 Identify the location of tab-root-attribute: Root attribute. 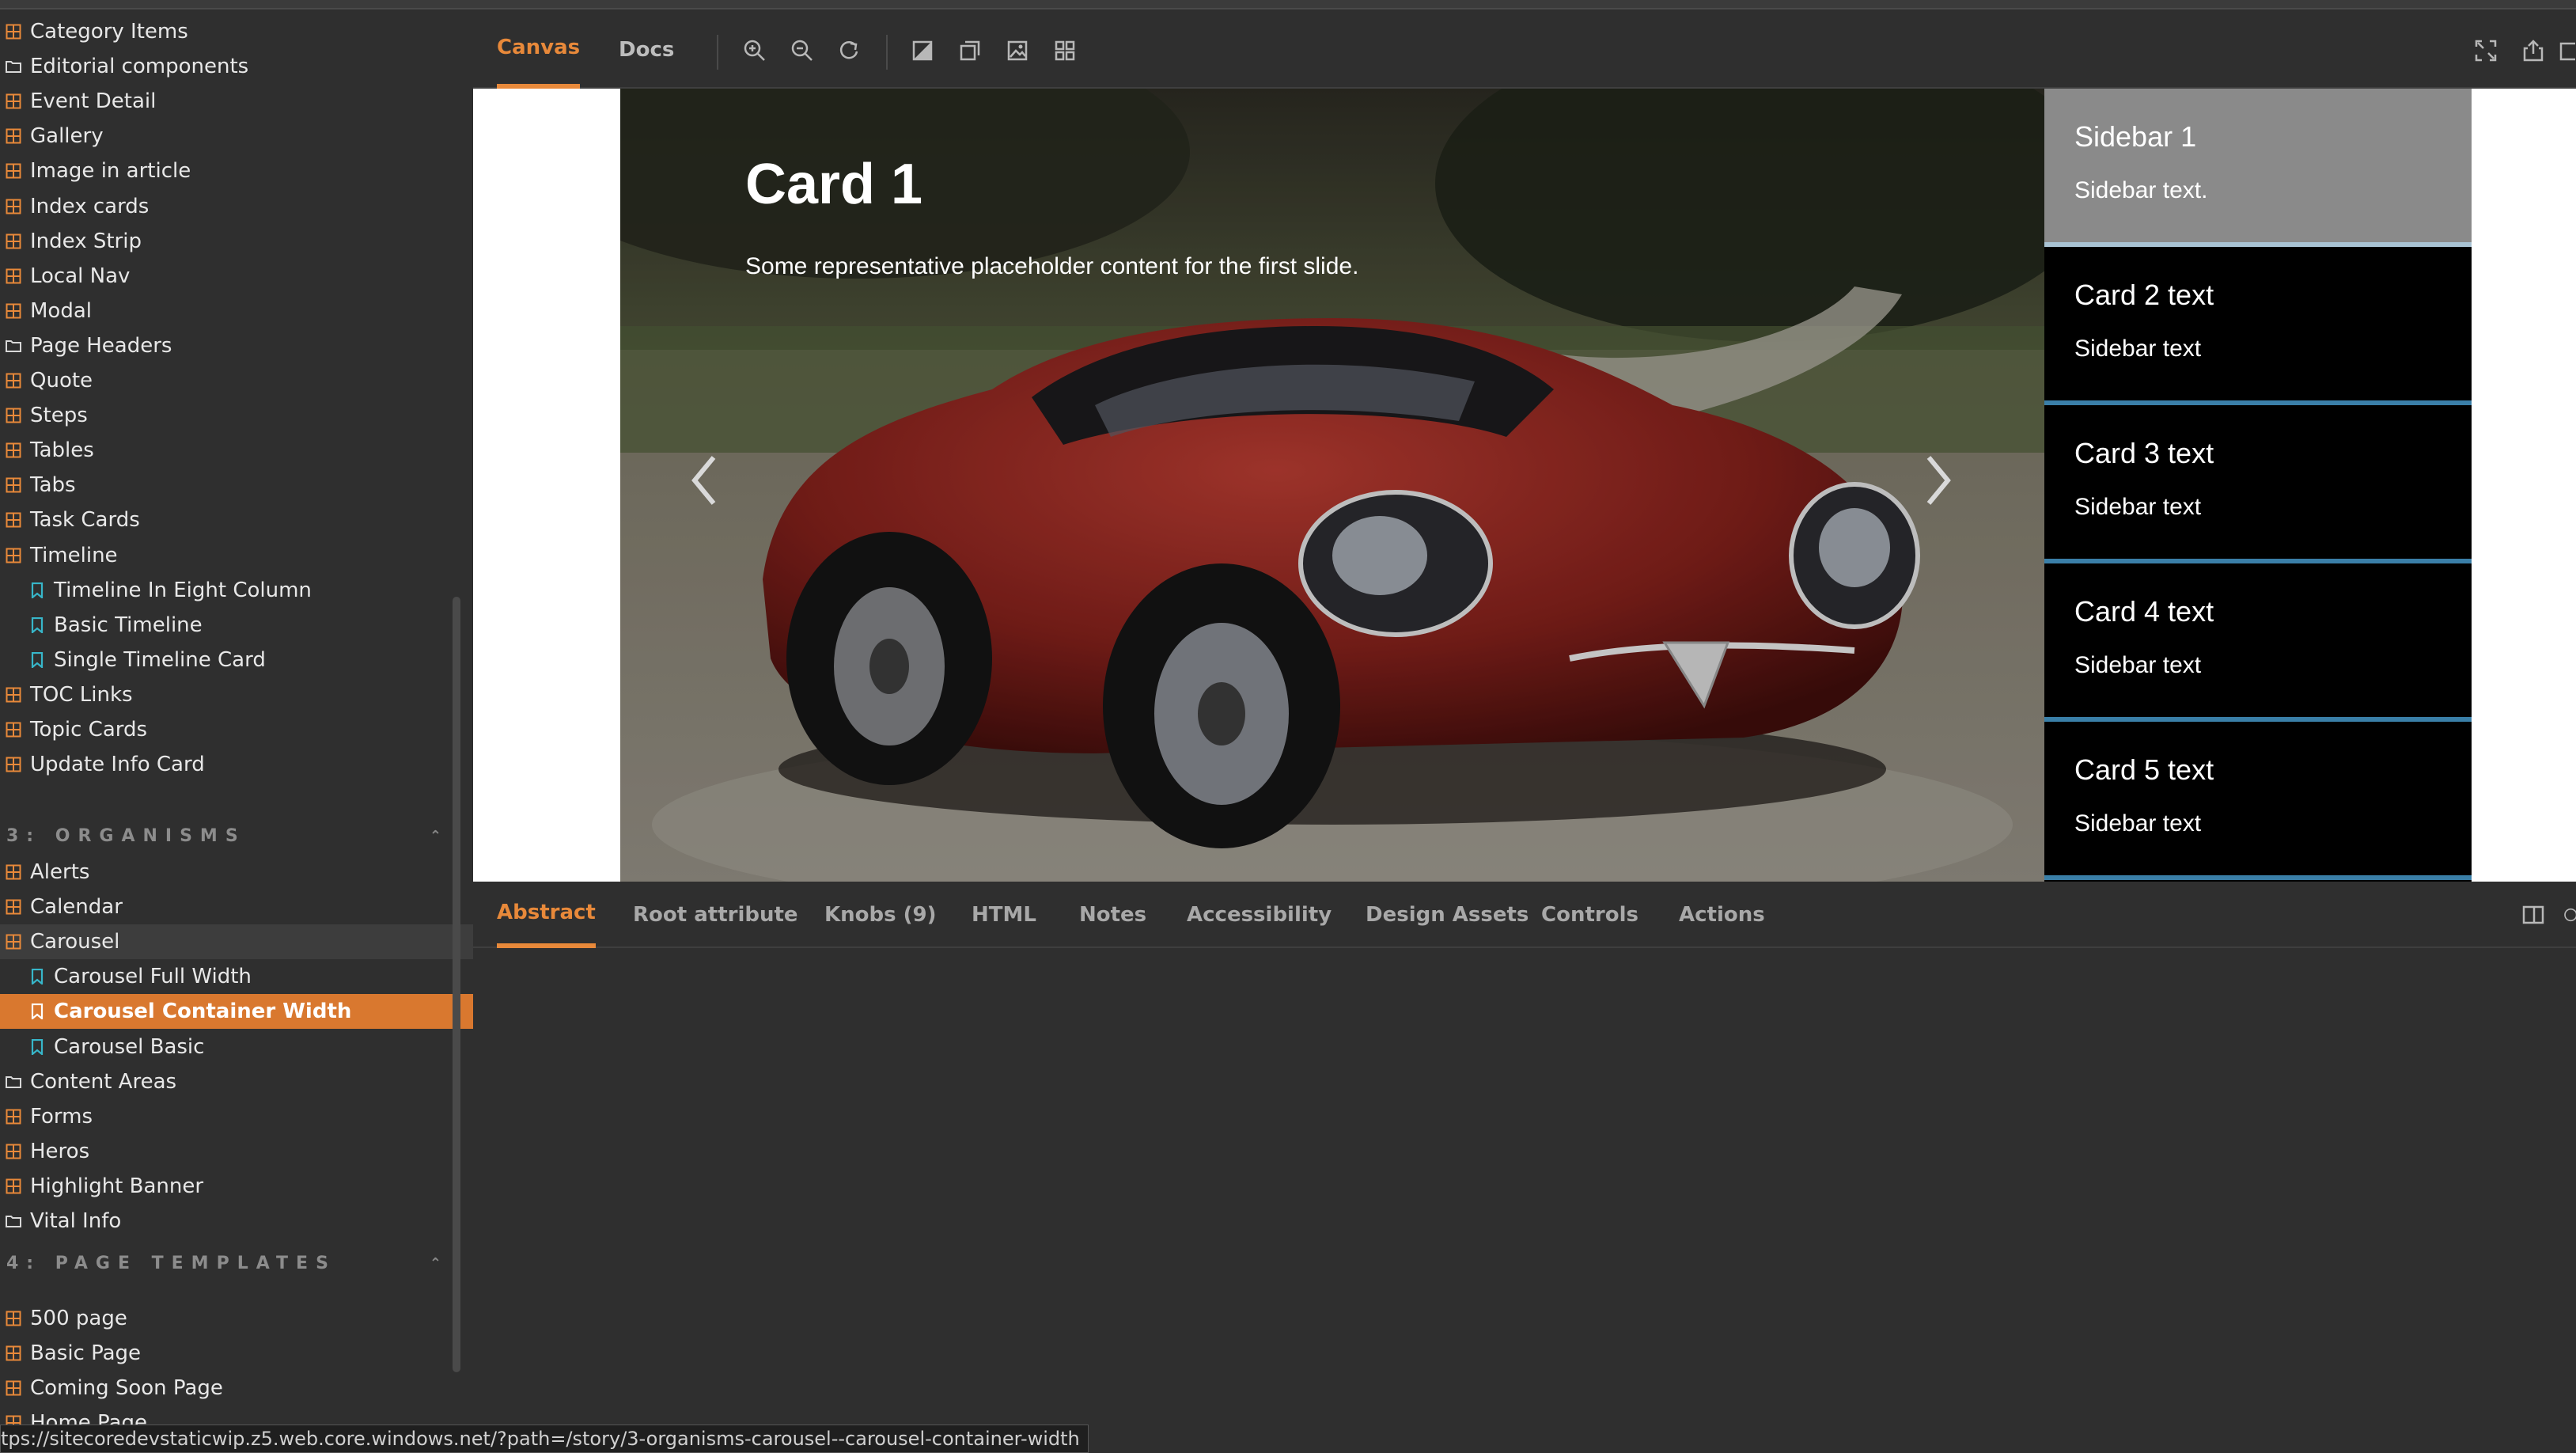
(715, 915).